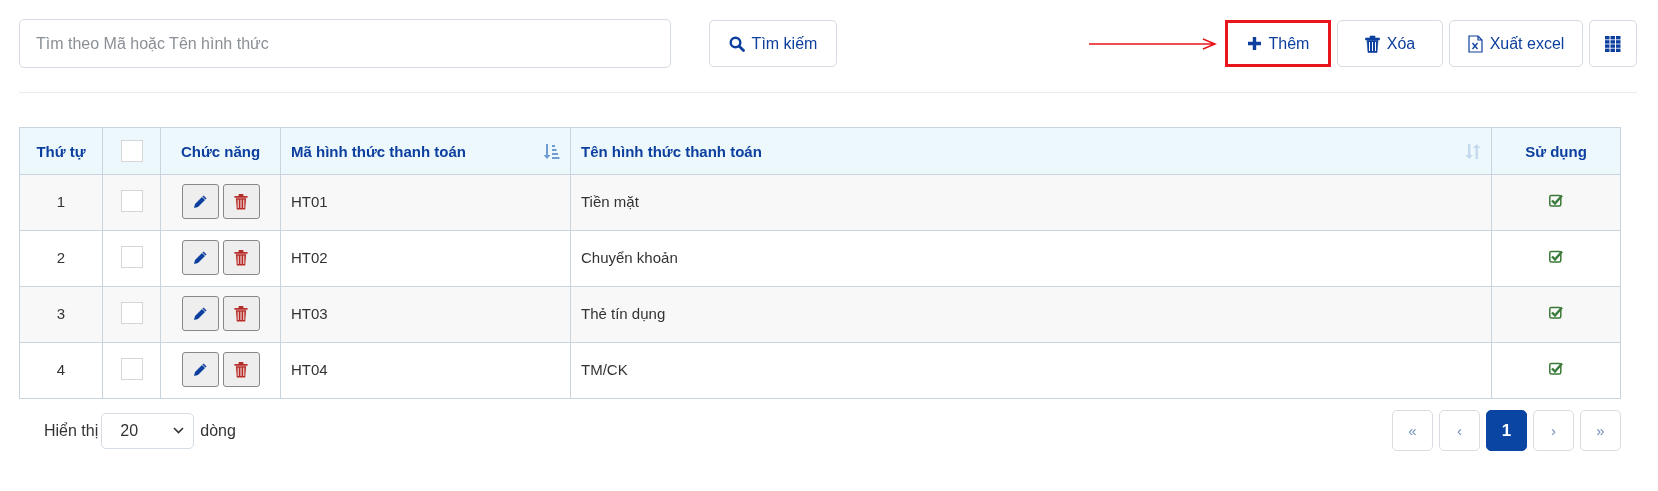 The height and width of the screenshot is (491, 1658). Describe the element at coordinates (552, 151) in the screenshot. I see `sort-icon` at that location.